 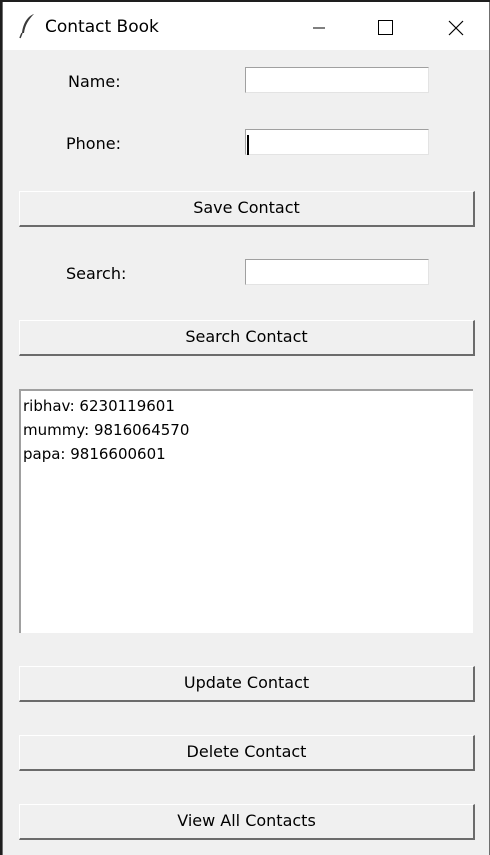 I want to click on text-cursor, so click(x=248, y=145).